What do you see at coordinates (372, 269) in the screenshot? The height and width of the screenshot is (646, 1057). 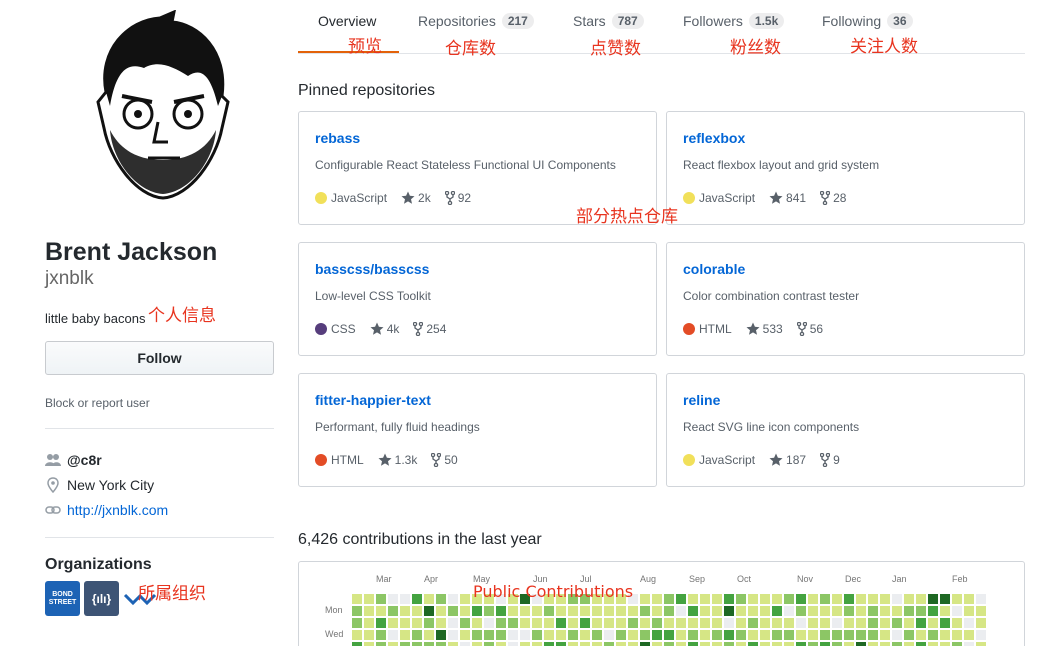 I see `repo-name: basscss/basscss` at bounding box center [372, 269].